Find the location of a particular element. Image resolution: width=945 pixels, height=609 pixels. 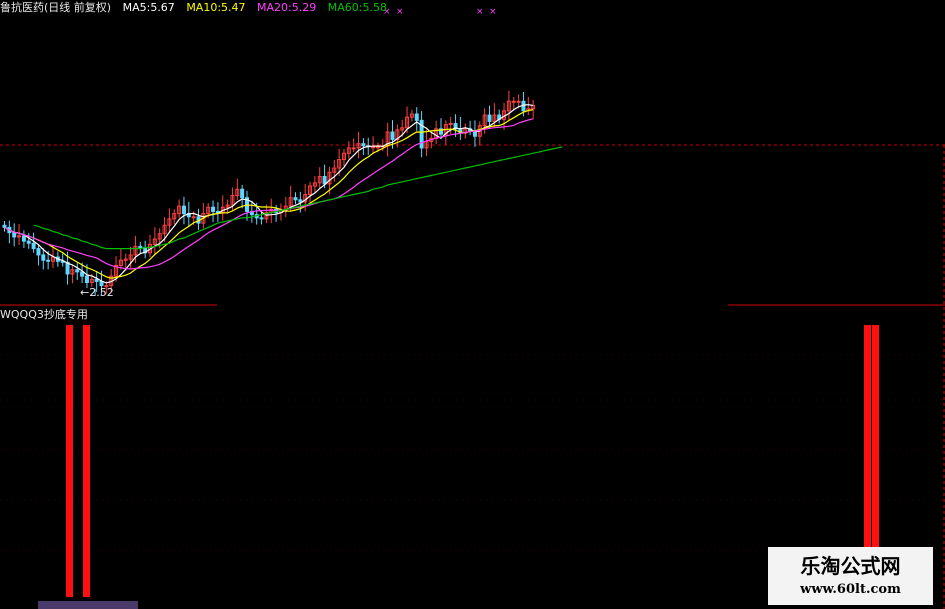

stock-title: 鲁抗医药(日线 前复权) is located at coordinates (56, 7).